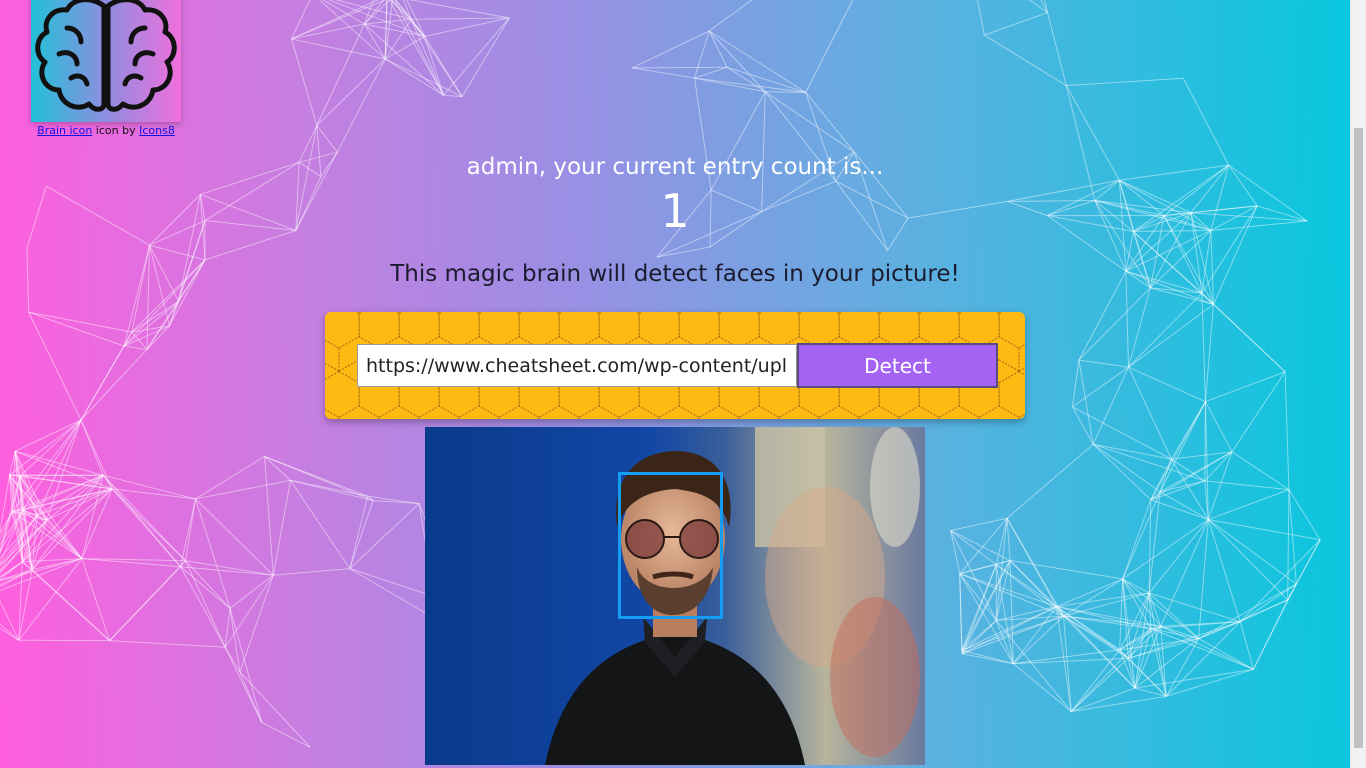 Image resolution: width=1366 pixels, height=768 pixels. Describe the element at coordinates (157, 130) in the screenshot. I see `icons8-link: Icons8` at that location.